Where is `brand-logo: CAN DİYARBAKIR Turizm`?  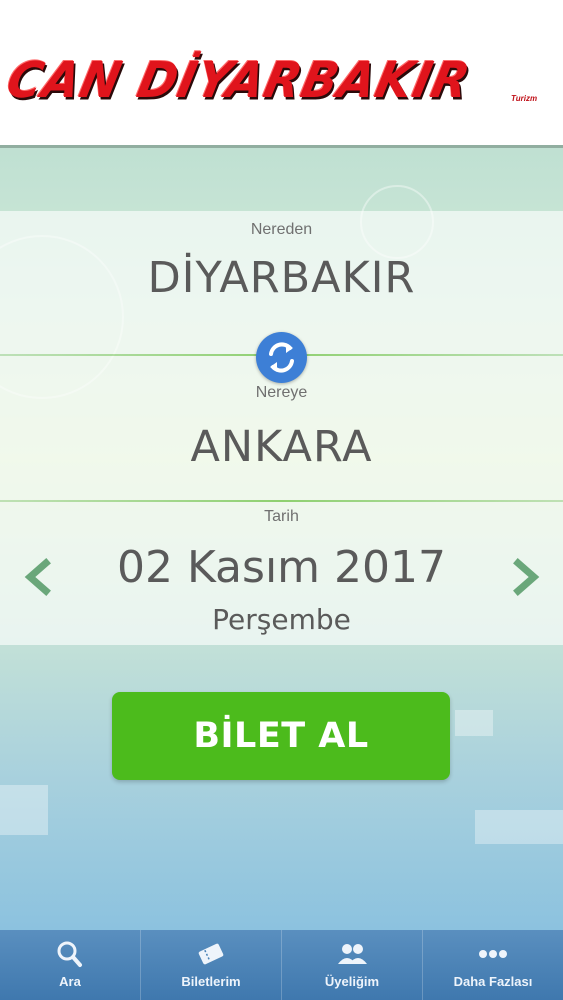 brand-logo: CAN DİYARBAKIR Turizm is located at coordinates (278, 81).